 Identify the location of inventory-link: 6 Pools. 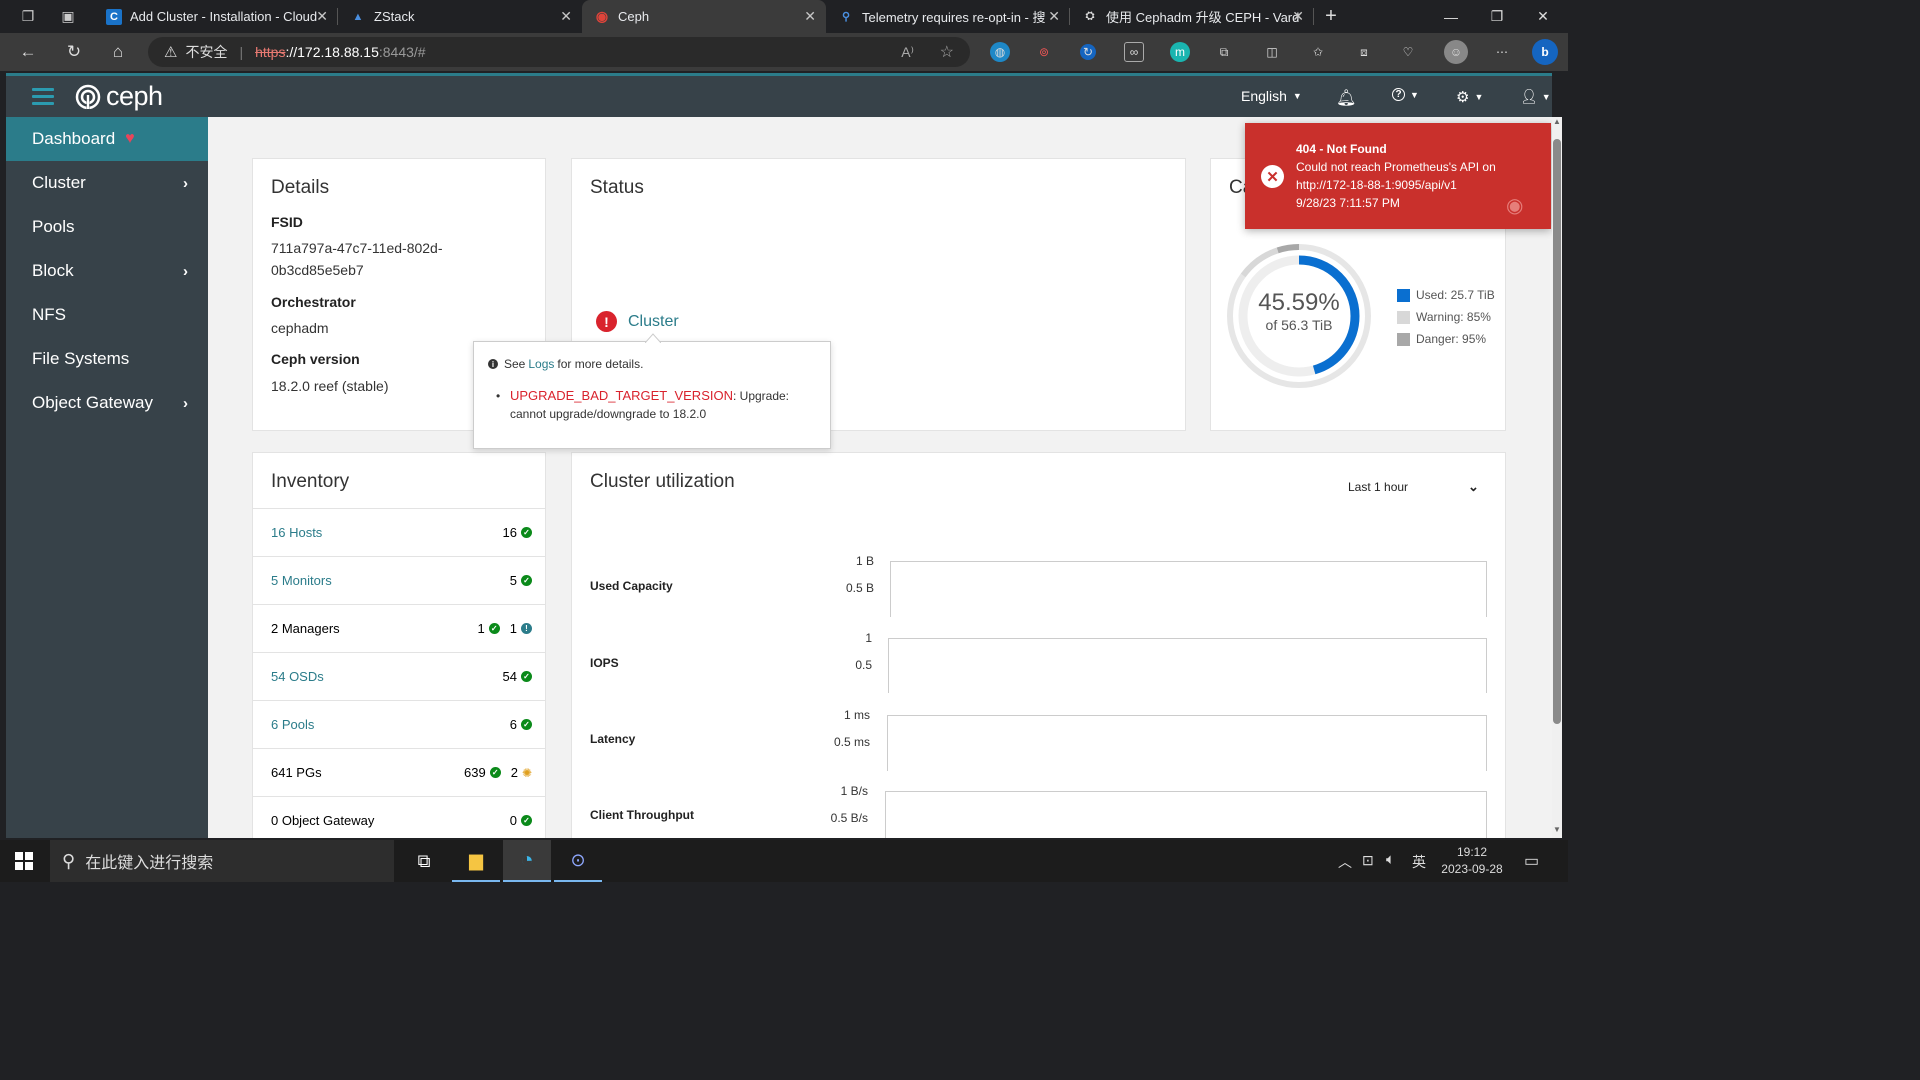
(292, 724).